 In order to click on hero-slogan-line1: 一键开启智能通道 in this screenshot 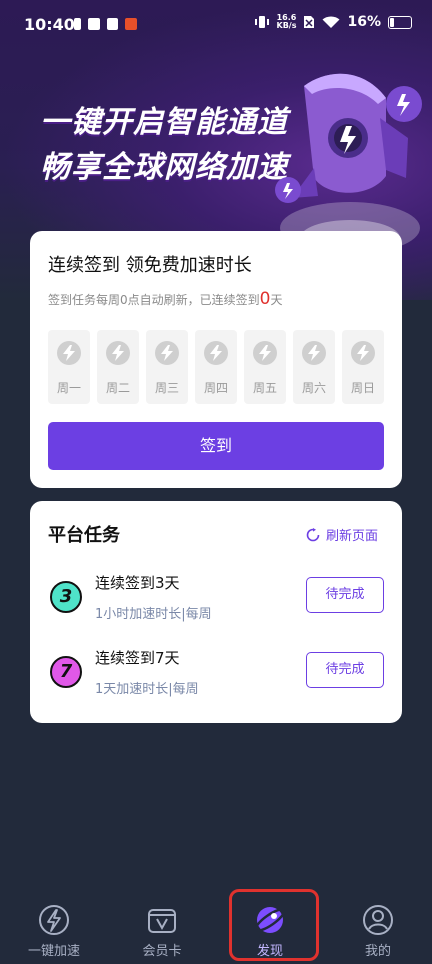, I will do `click(164, 122)`.